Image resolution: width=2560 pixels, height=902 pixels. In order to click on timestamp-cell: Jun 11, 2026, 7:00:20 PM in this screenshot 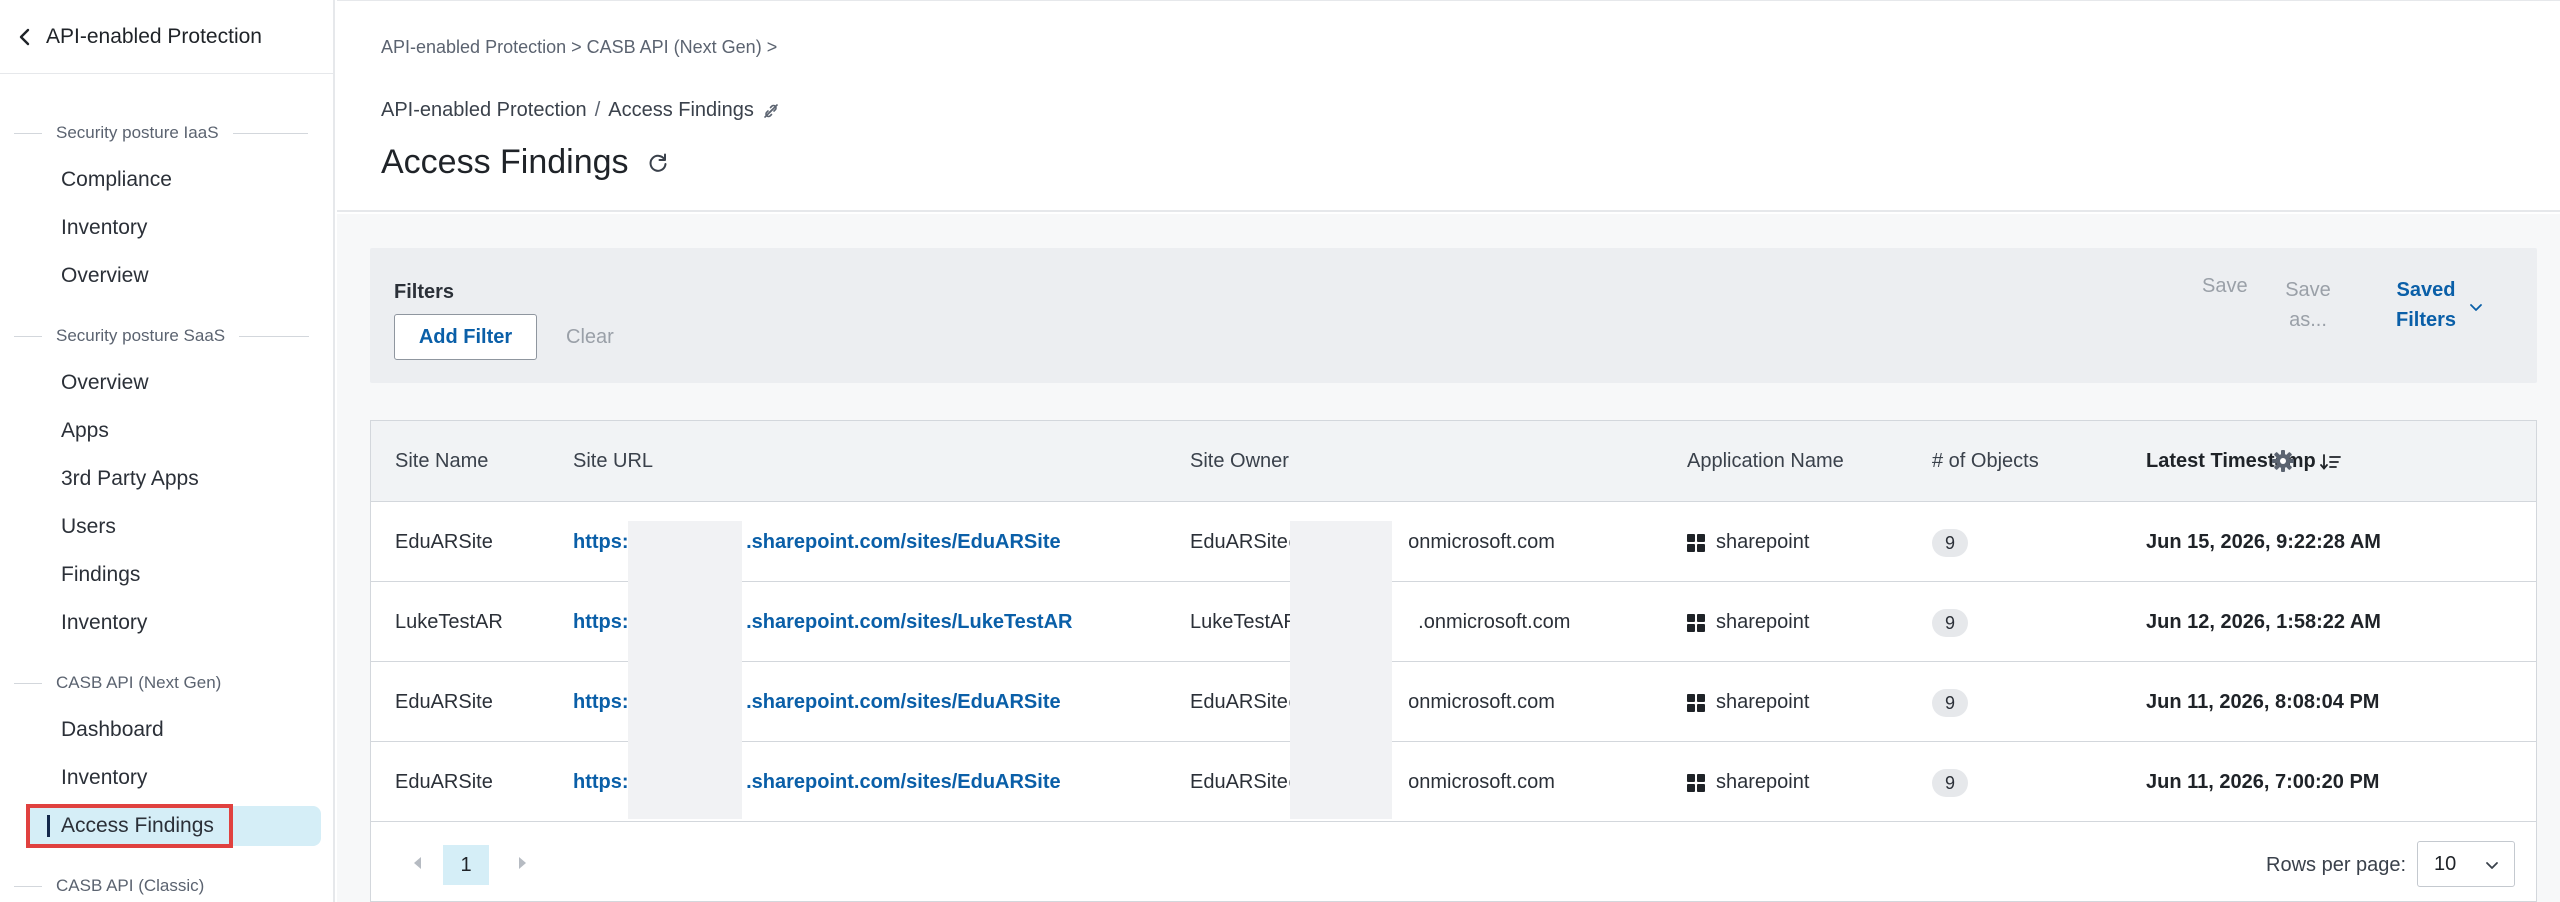, I will do `click(2263, 782)`.